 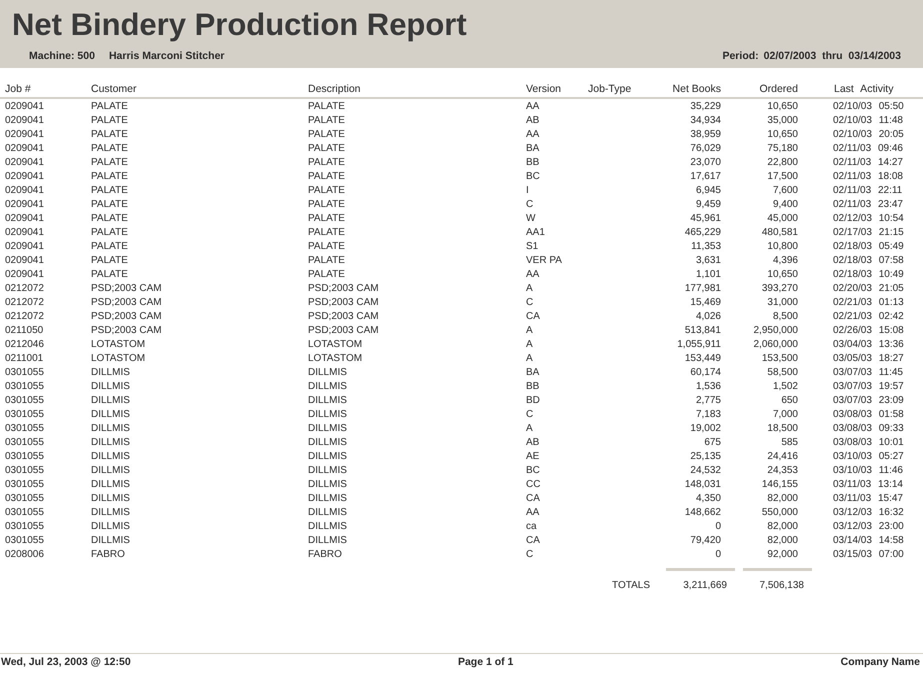 What do you see at coordinates (782, 149) in the screenshot?
I see `ordered-cell-text: 75,180` at bounding box center [782, 149].